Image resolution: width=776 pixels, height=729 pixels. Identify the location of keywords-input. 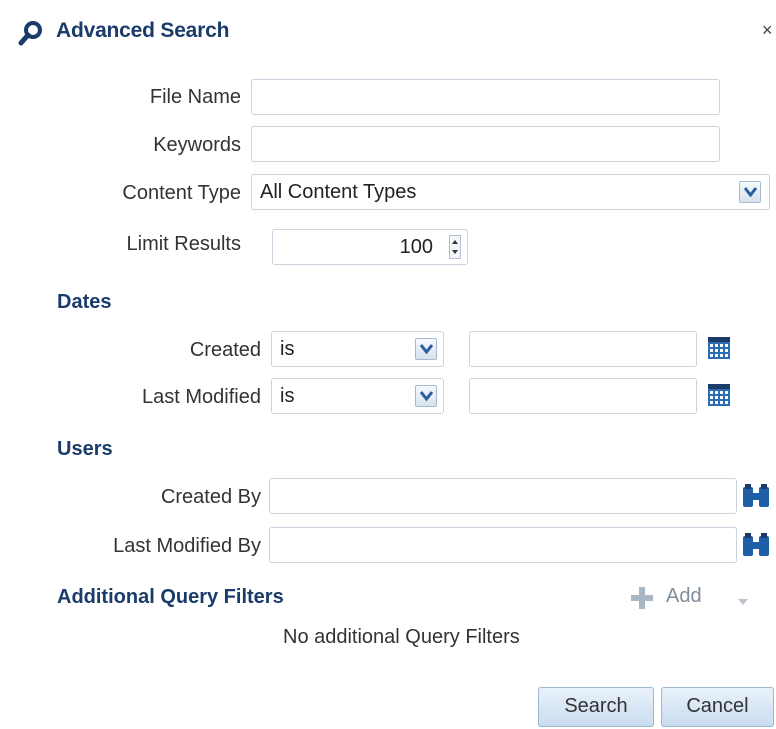
(485, 144).